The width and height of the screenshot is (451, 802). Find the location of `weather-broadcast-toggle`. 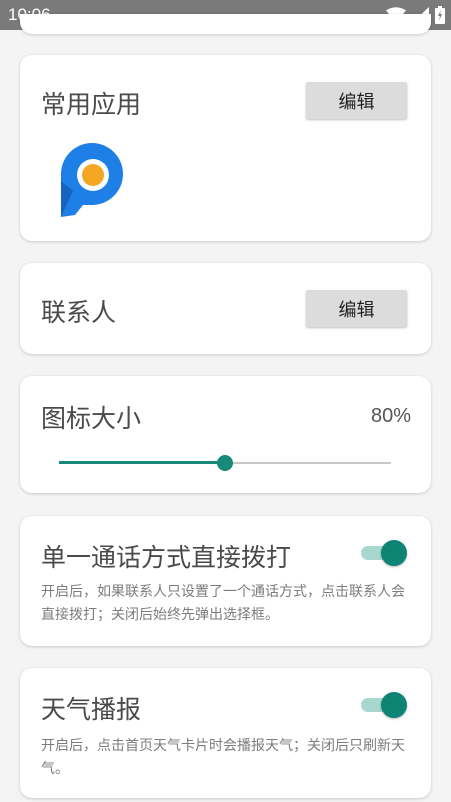

weather-broadcast-toggle is located at coordinates (384, 705).